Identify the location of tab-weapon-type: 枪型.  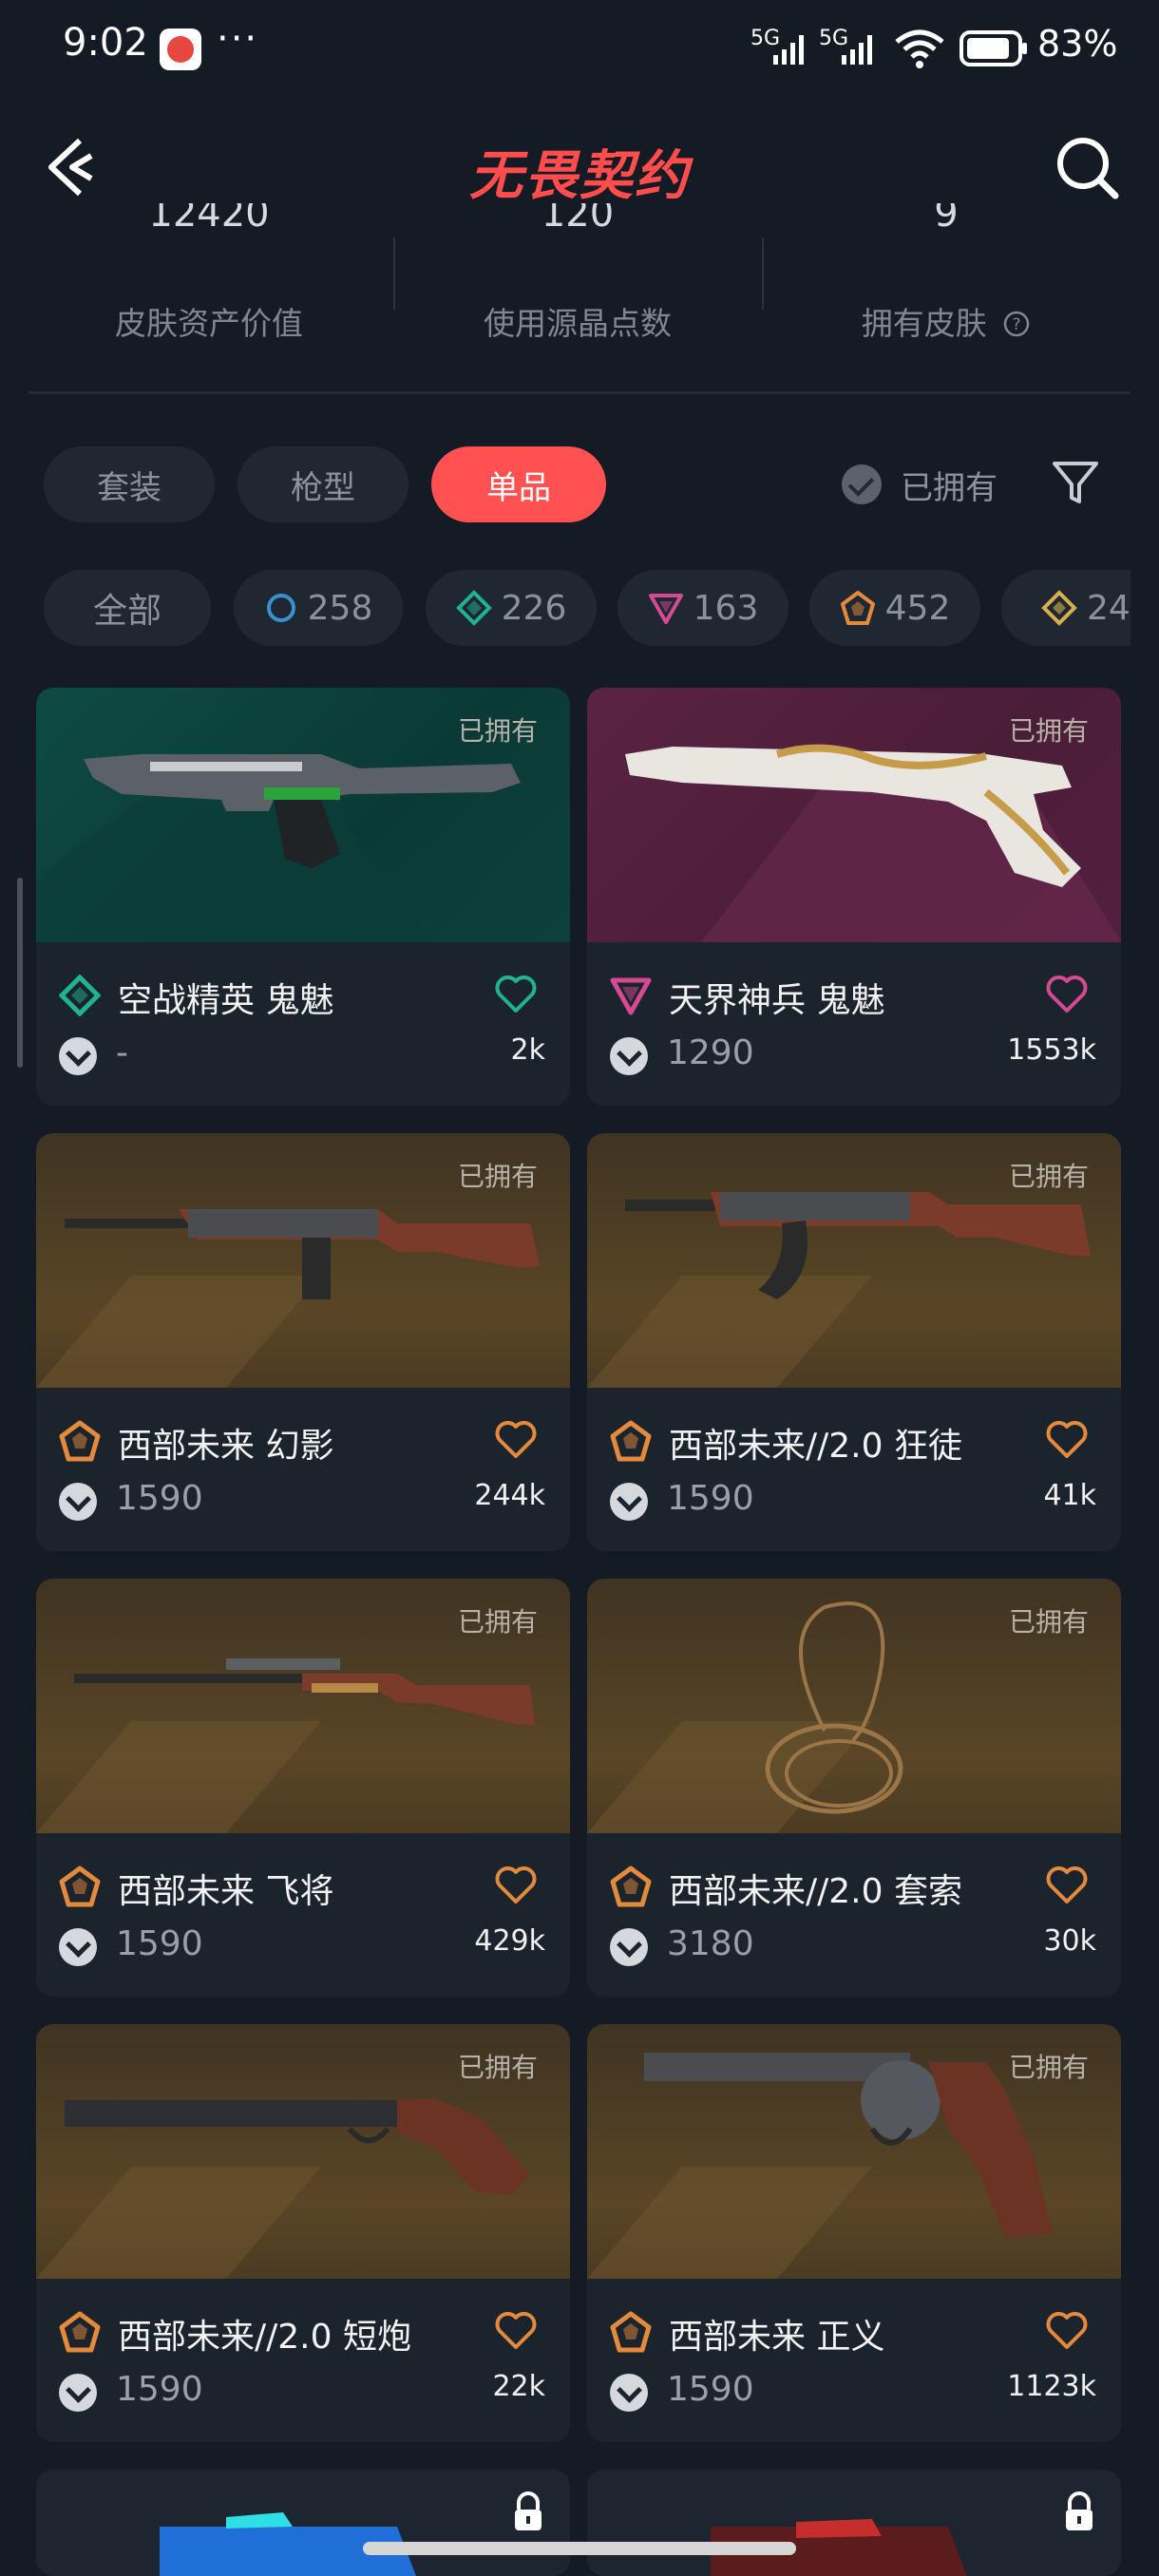
(323, 484).